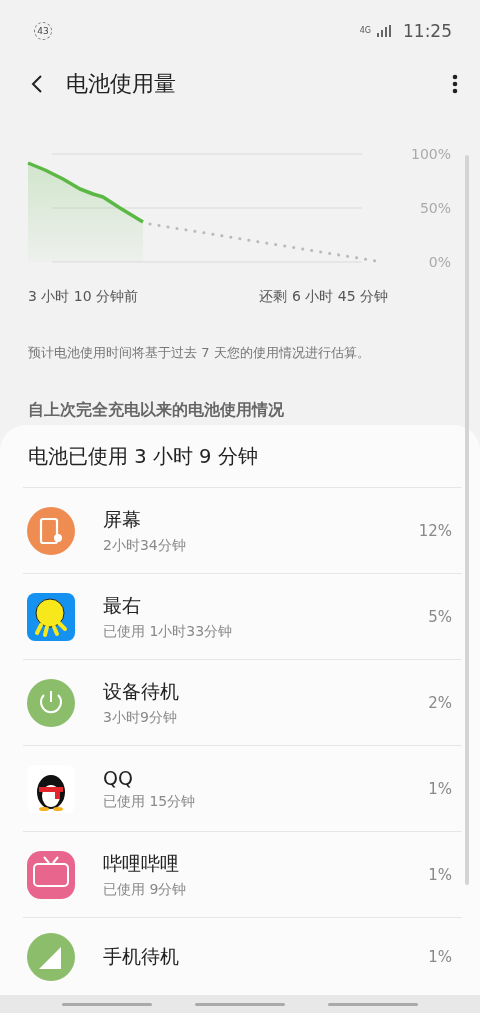 This screenshot has height=1013, width=480. What do you see at coordinates (440, 702) in the screenshot?
I see `item-percent: 2%` at bounding box center [440, 702].